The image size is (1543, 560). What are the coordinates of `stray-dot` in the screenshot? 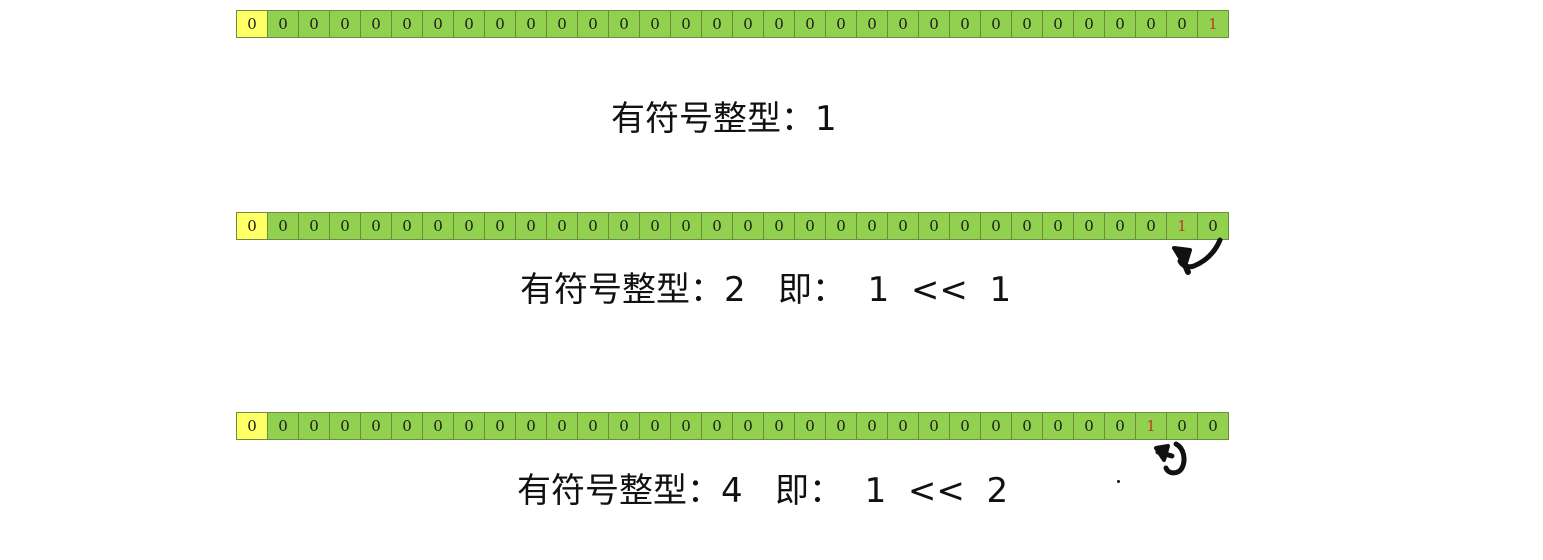 It's located at (1118, 481).